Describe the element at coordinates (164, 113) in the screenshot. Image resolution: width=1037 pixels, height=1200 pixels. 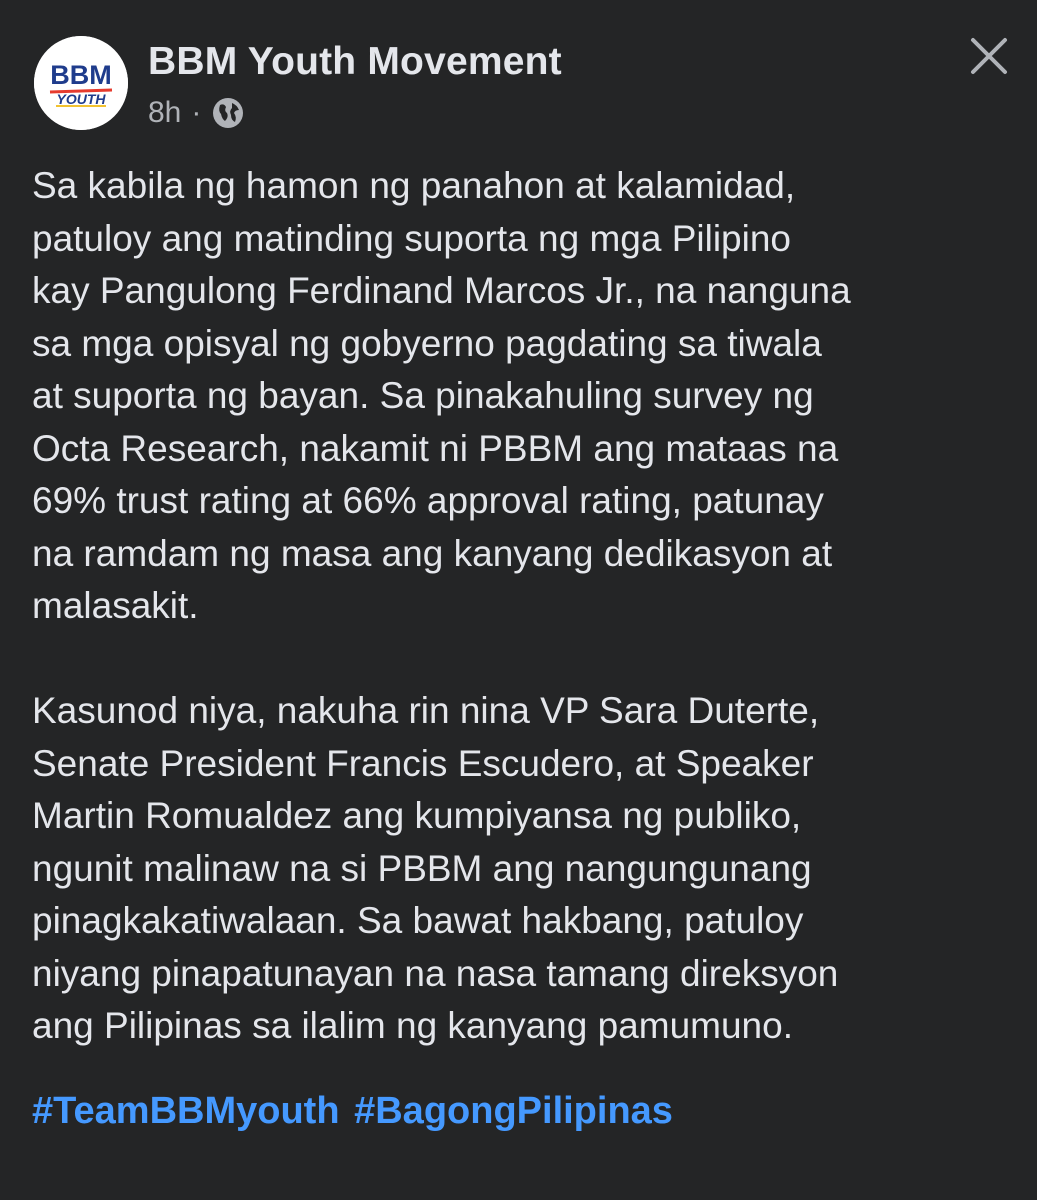
I see `post-timestamp: 8h` at that location.